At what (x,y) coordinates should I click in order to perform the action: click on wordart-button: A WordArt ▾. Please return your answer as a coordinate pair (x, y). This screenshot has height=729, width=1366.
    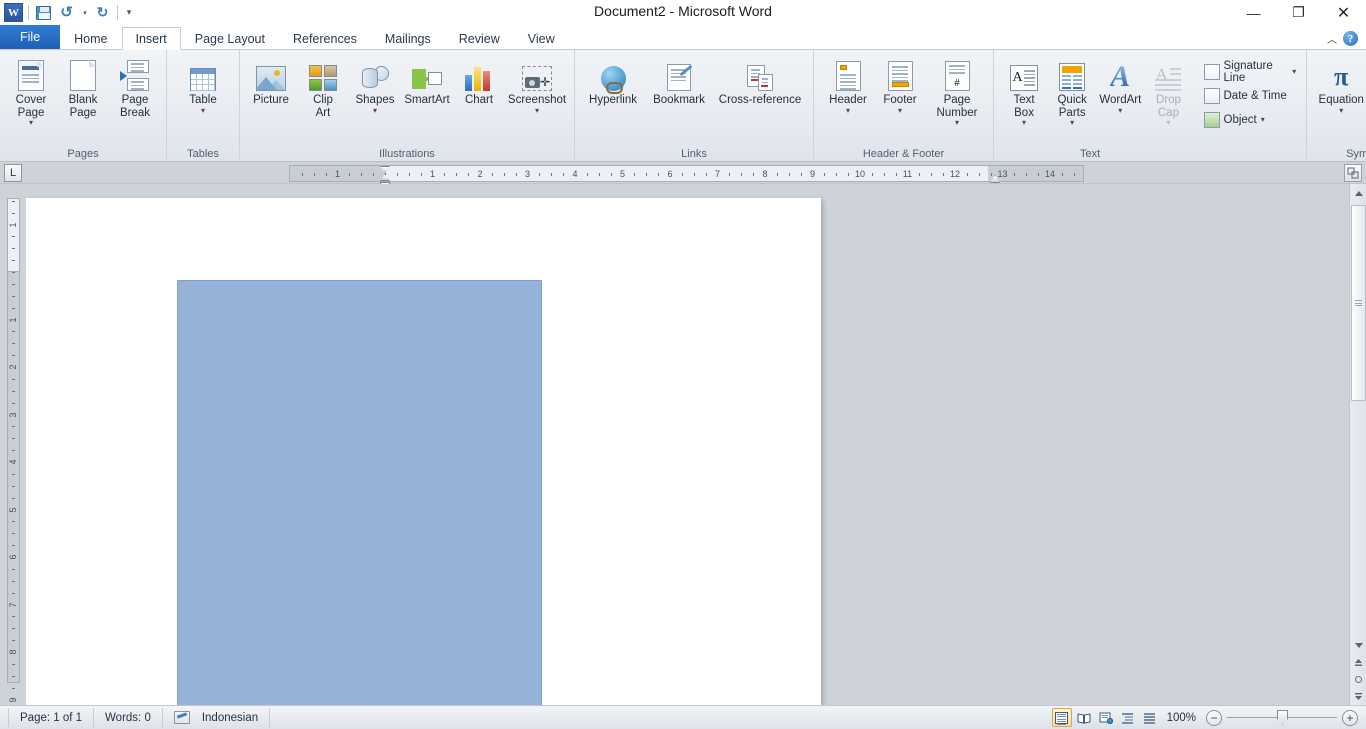
    Looking at the image, I should click on (1120, 85).